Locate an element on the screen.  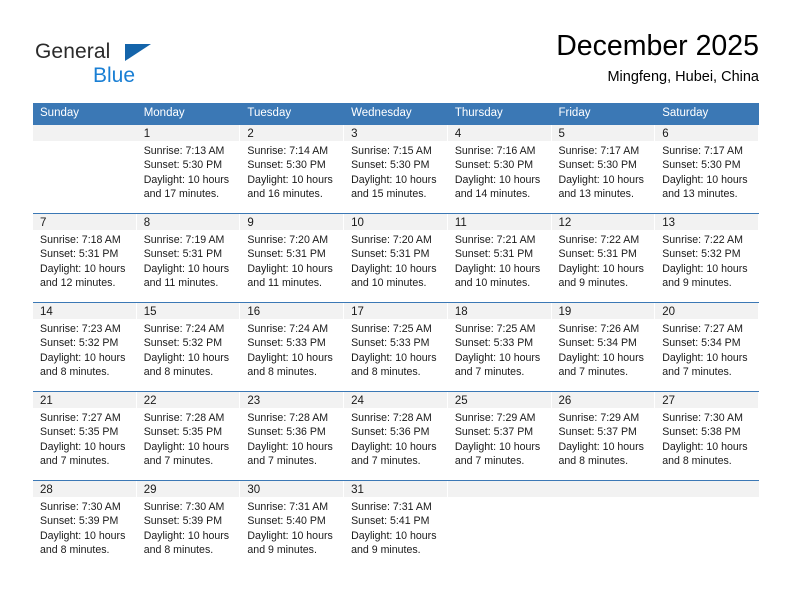
title-block: December 2025 Mingfeng, Hubei, China is located at coordinates (657, 58).